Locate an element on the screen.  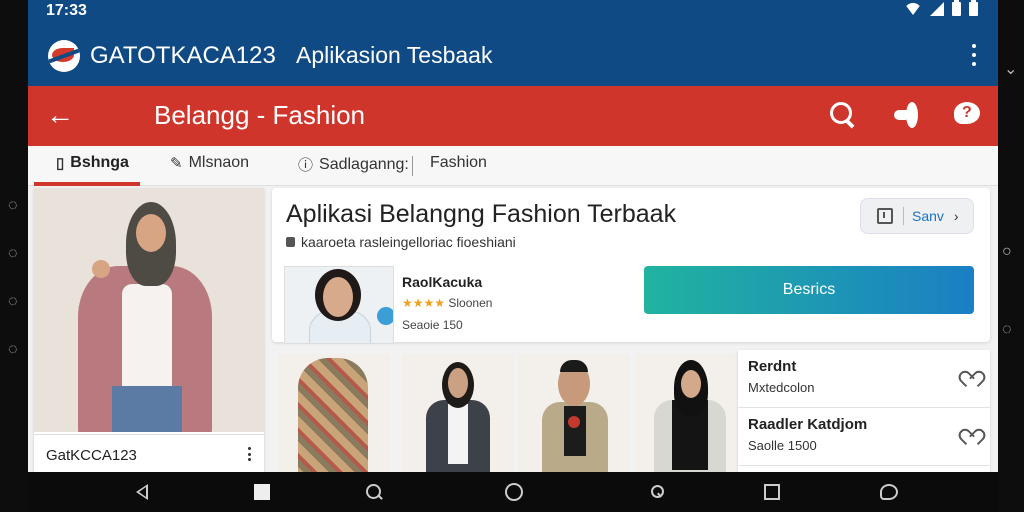
seller-name: RaolKacuka is located at coordinates (442, 282).